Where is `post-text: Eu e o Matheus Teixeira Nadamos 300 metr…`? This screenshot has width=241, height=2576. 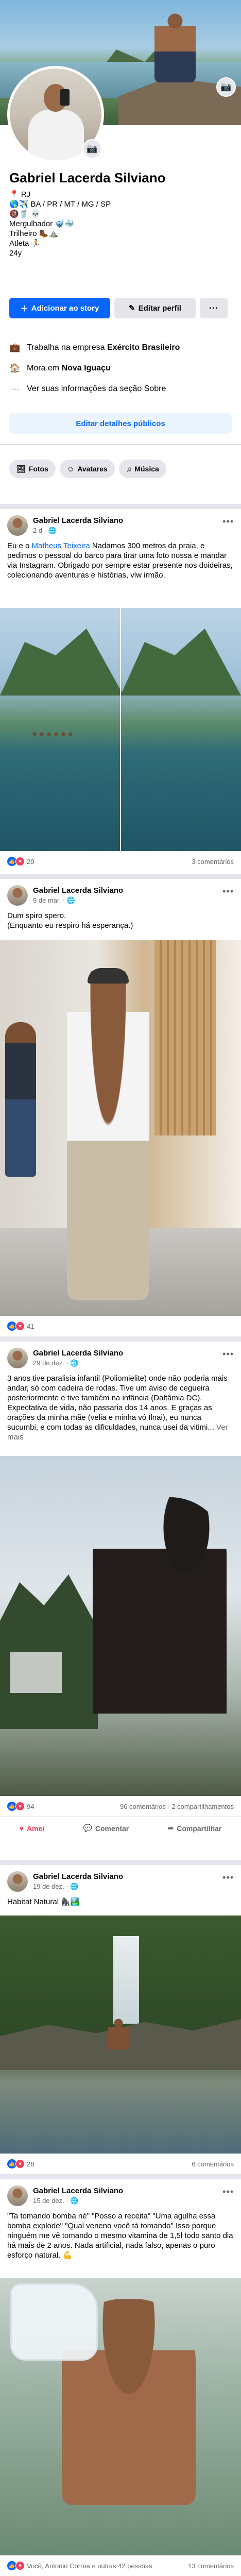 post-text: Eu e o Matheus Teixeira Nadamos 300 metr… is located at coordinates (120, 574).